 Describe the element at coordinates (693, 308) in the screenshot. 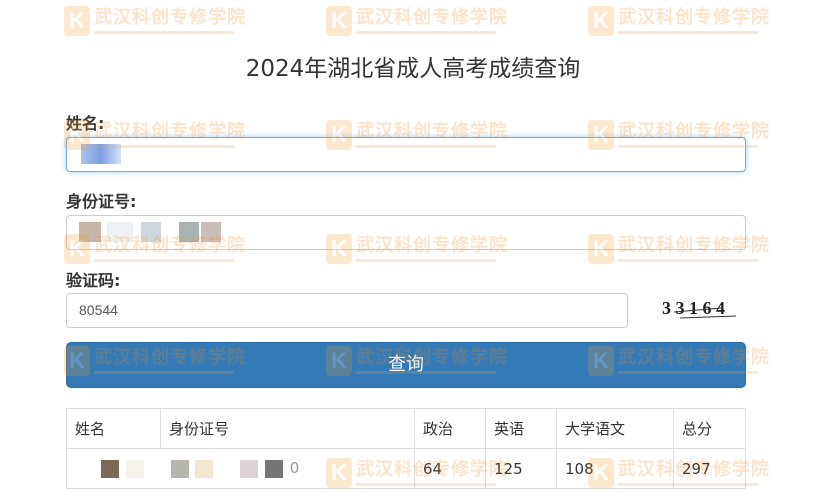

I see `captcha-image-text: 3 3 1 6 4` at that location.